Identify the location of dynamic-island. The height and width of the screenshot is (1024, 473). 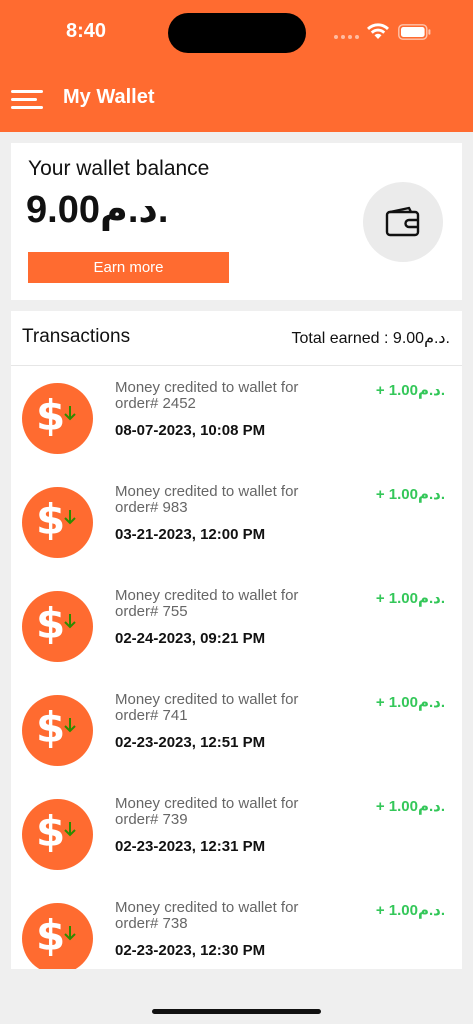
(237, 33).